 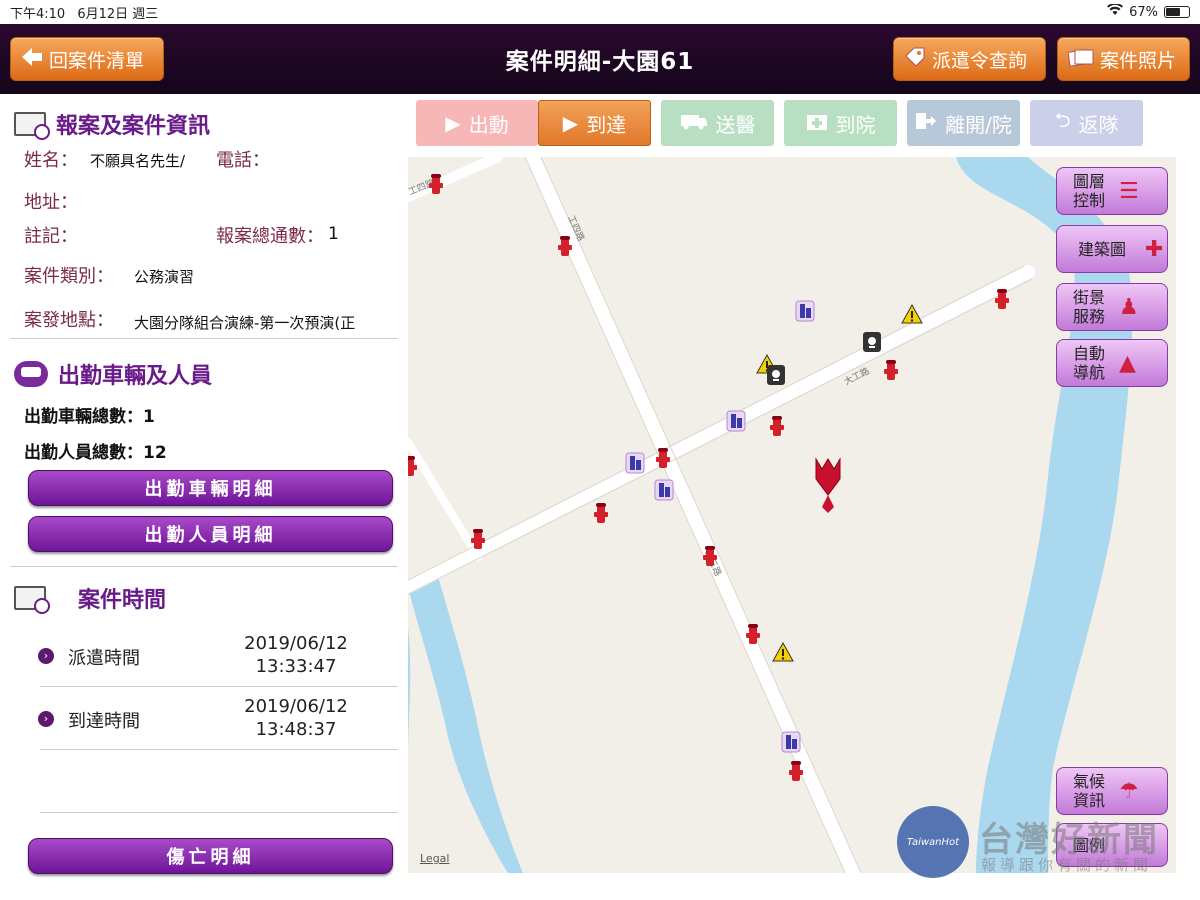 What do you see at coordinates (1088, 363) in the screenshot?
I see `auto-navigation-label: 自動導航` at bounding box center [1088, 363].